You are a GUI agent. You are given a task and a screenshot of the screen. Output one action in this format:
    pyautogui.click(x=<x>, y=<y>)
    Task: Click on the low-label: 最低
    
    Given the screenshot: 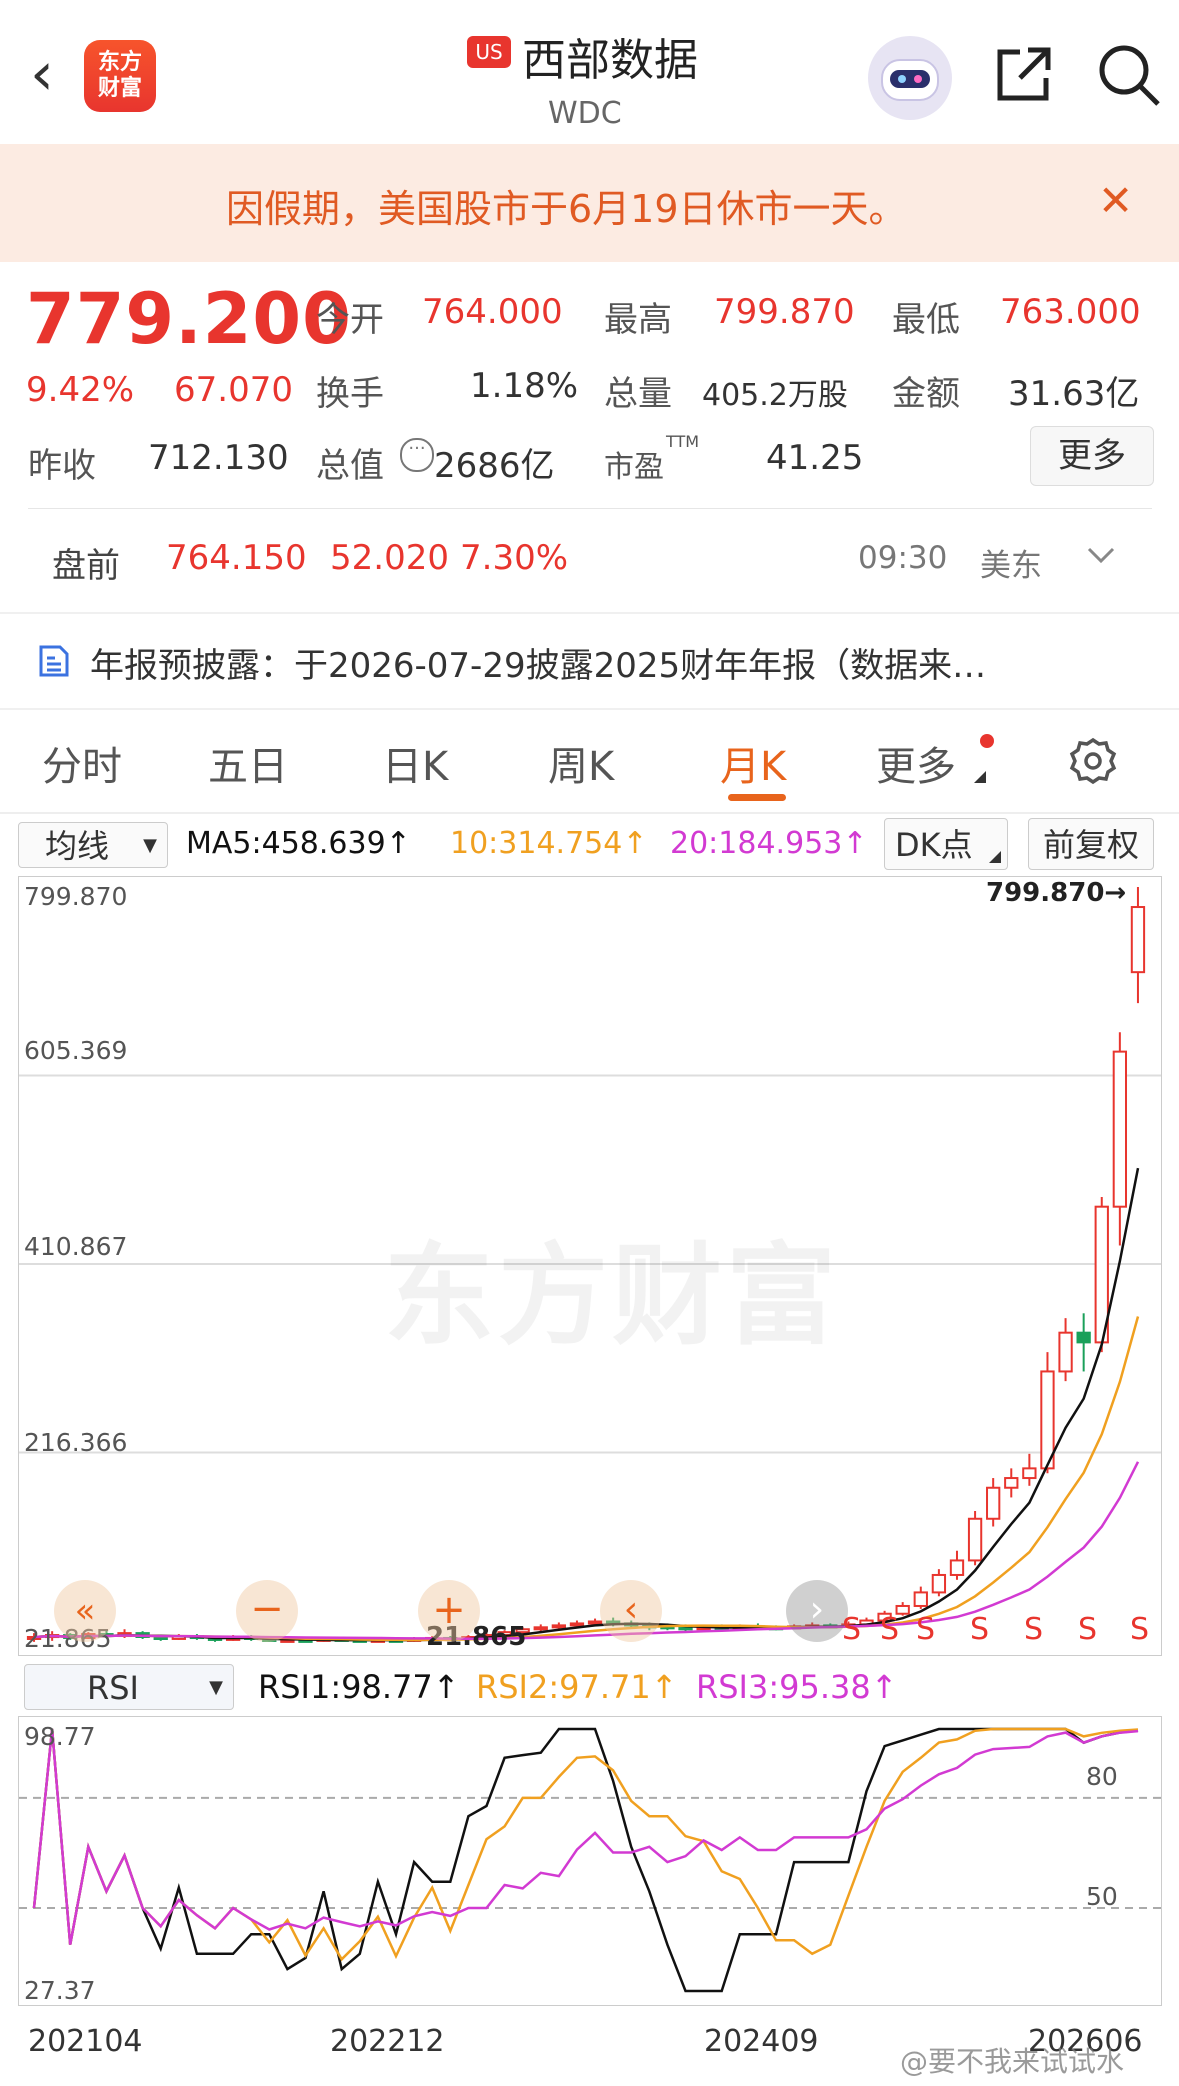 What is the action you would take?
    pyautogui.click(x=926, y=320)
    